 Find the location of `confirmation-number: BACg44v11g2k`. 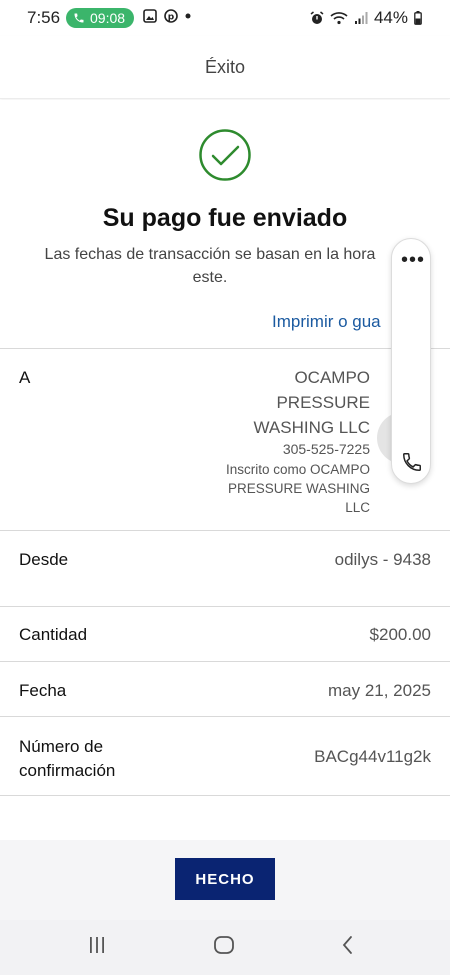

confirmation-number: BACg44v11g2k is located at coordinates (372, 756).